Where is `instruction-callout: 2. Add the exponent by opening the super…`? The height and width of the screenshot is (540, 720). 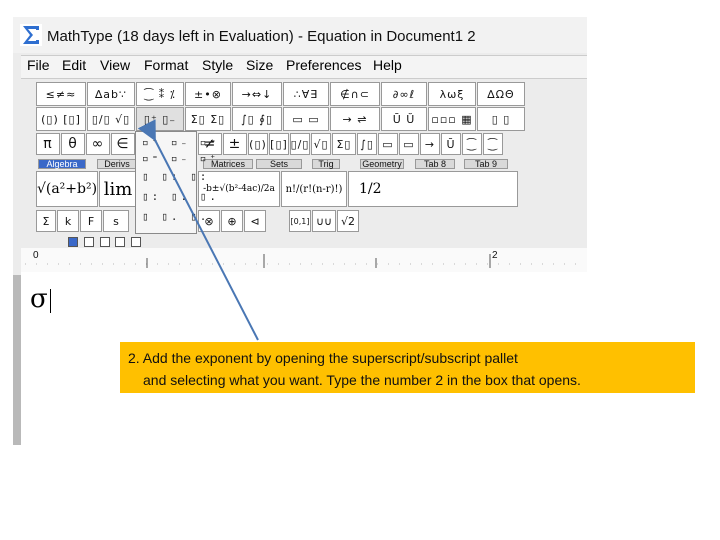 instruction-callout: 2. Add the exponent by opening the super… is located at coordinates (407, 367).